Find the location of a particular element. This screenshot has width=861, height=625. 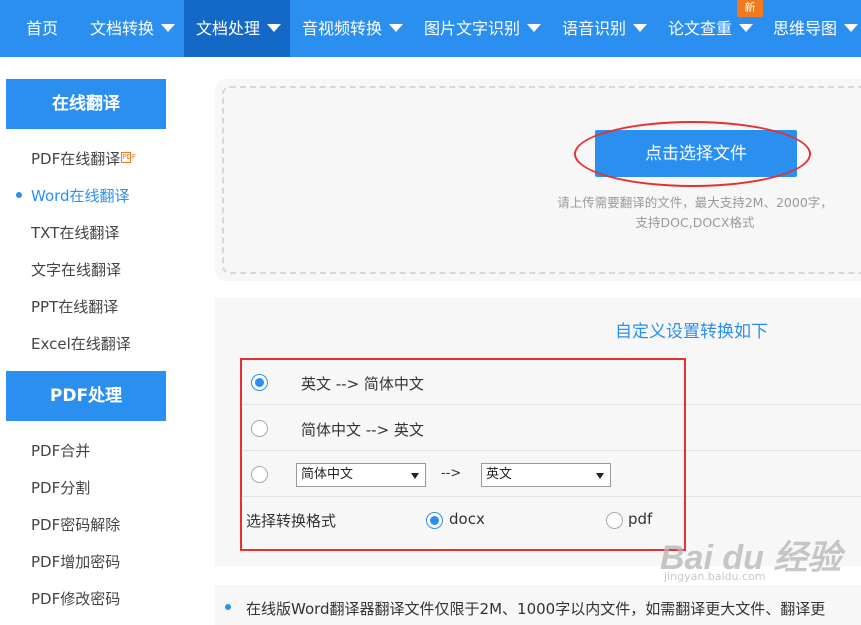

nav-doc-convert: 文档转换 is located at coordinates (133, 28).